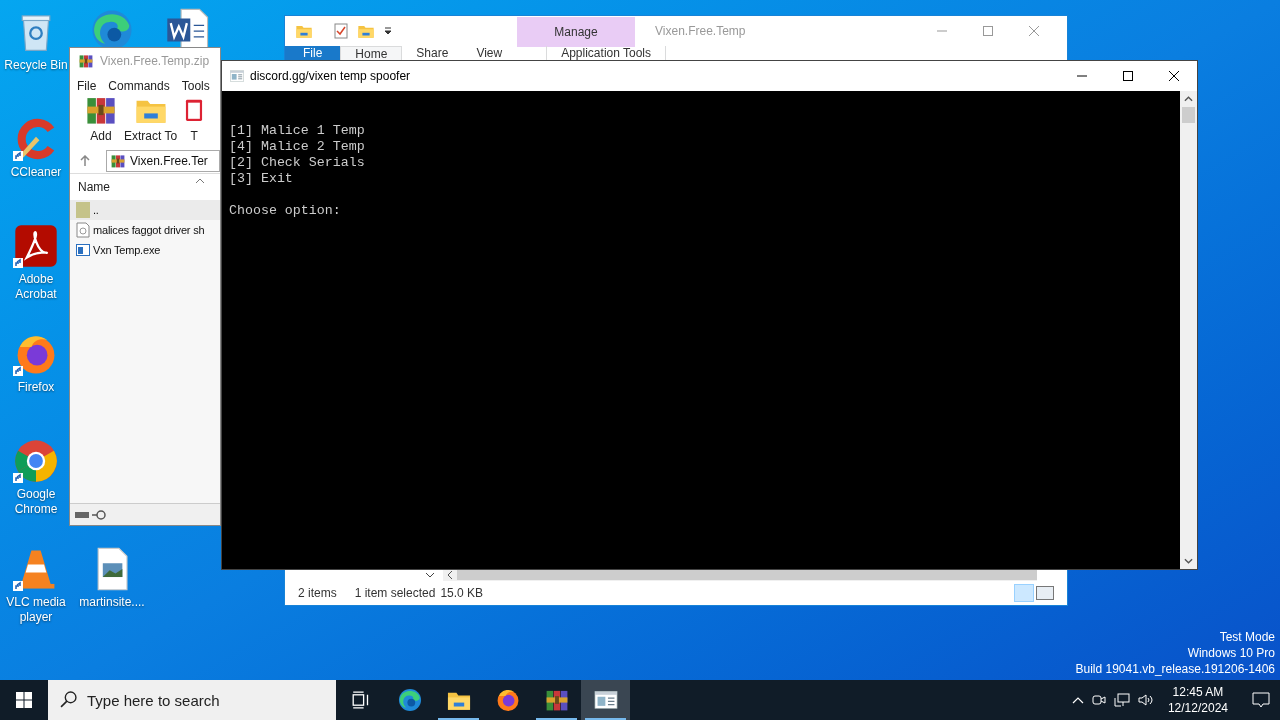 The image size is (1280, 720). Describe the element at coordinates (462, 593) in the screenshot. I see `selection-size: 15.0 KB` at that location.